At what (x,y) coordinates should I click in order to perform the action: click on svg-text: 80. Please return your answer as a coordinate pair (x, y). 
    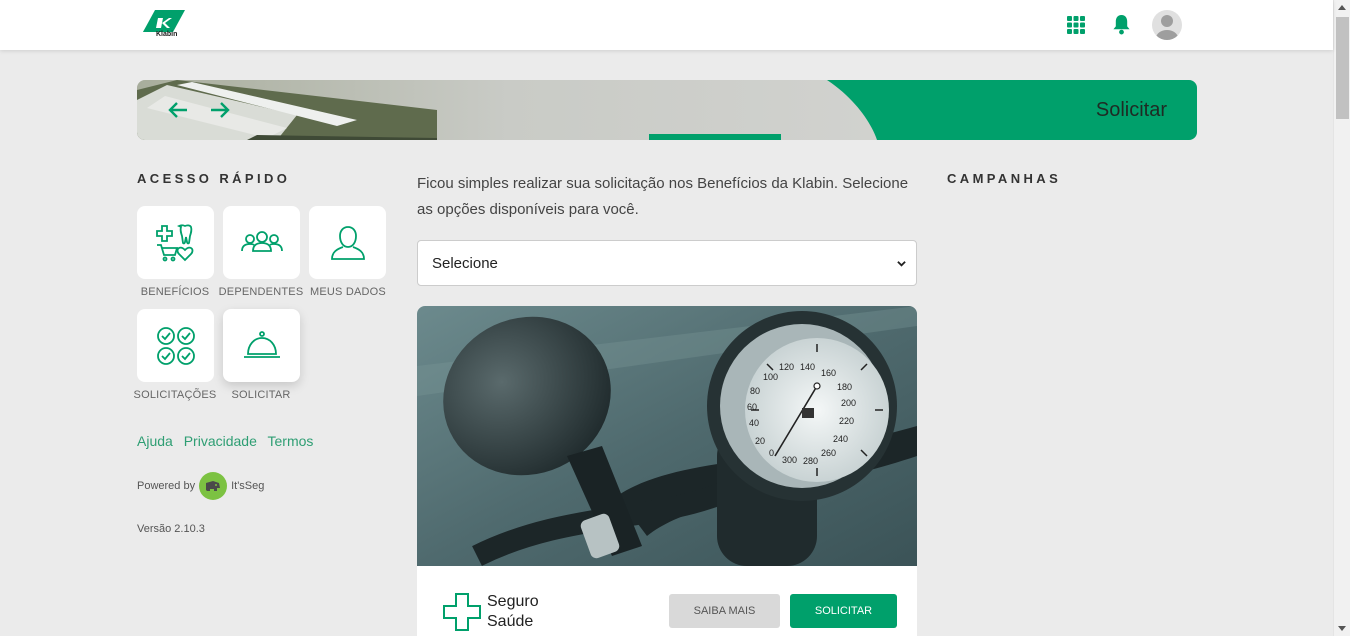
    Looking at the image, I should click on (755, 391).